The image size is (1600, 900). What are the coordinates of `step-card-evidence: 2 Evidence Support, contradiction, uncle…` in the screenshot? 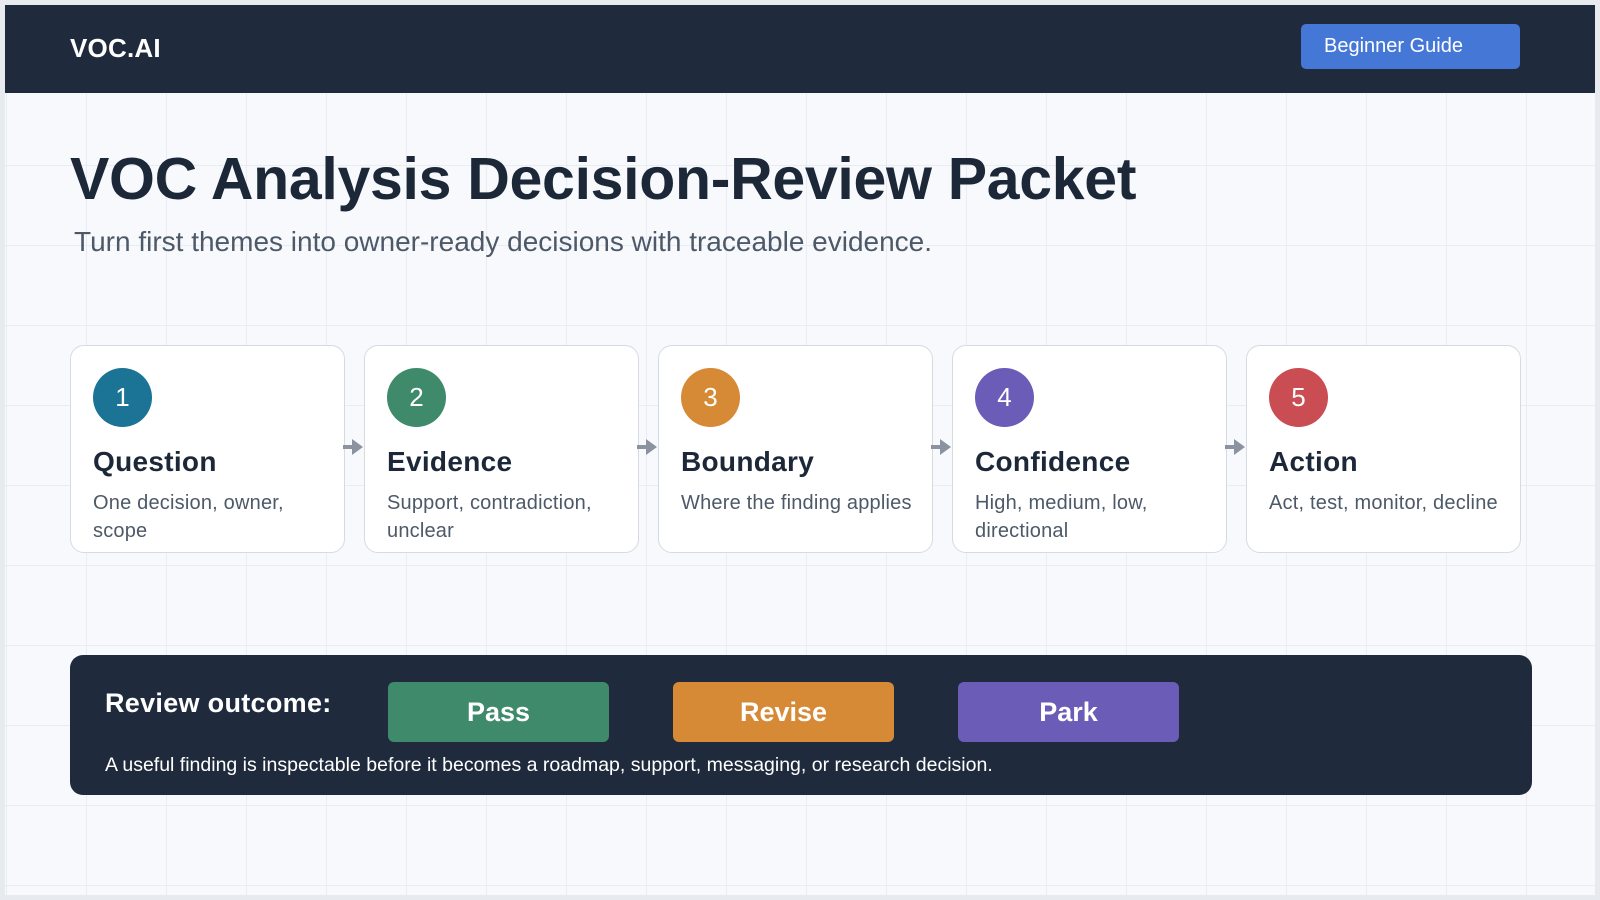 It's located at (501, 449).